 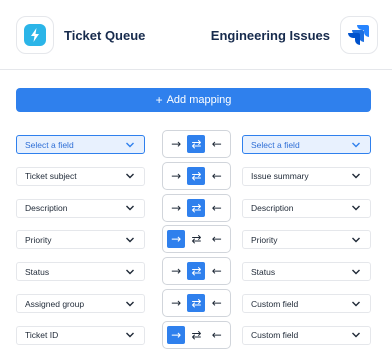 I want to click on source-app: Ticket Queue, so click(x=80, y=35).